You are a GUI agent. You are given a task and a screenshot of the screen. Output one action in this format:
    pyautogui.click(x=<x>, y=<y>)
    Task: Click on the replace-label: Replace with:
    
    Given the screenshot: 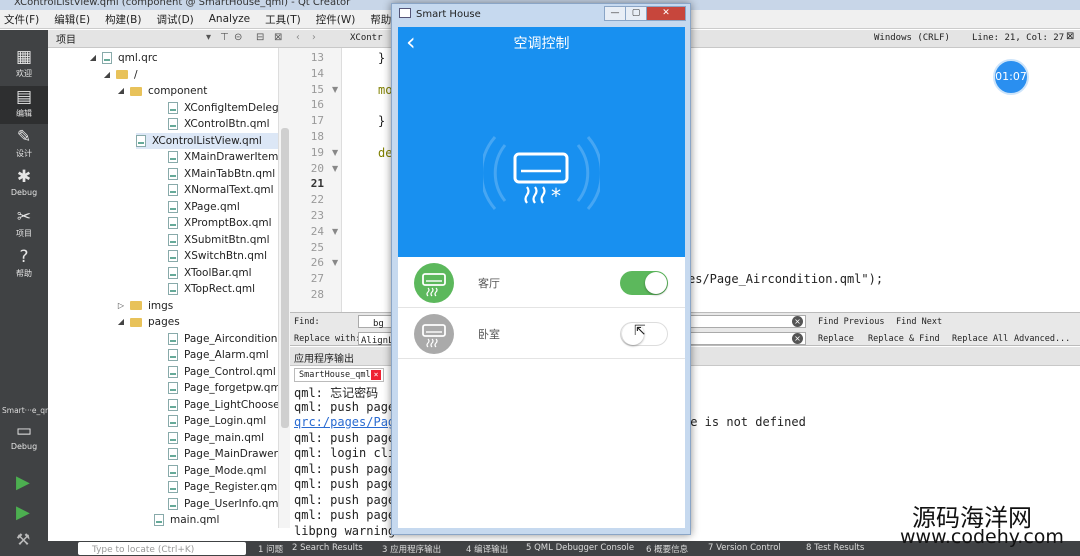 What is the action you would take?
    pyautogui.click(x=327, y=339)
    